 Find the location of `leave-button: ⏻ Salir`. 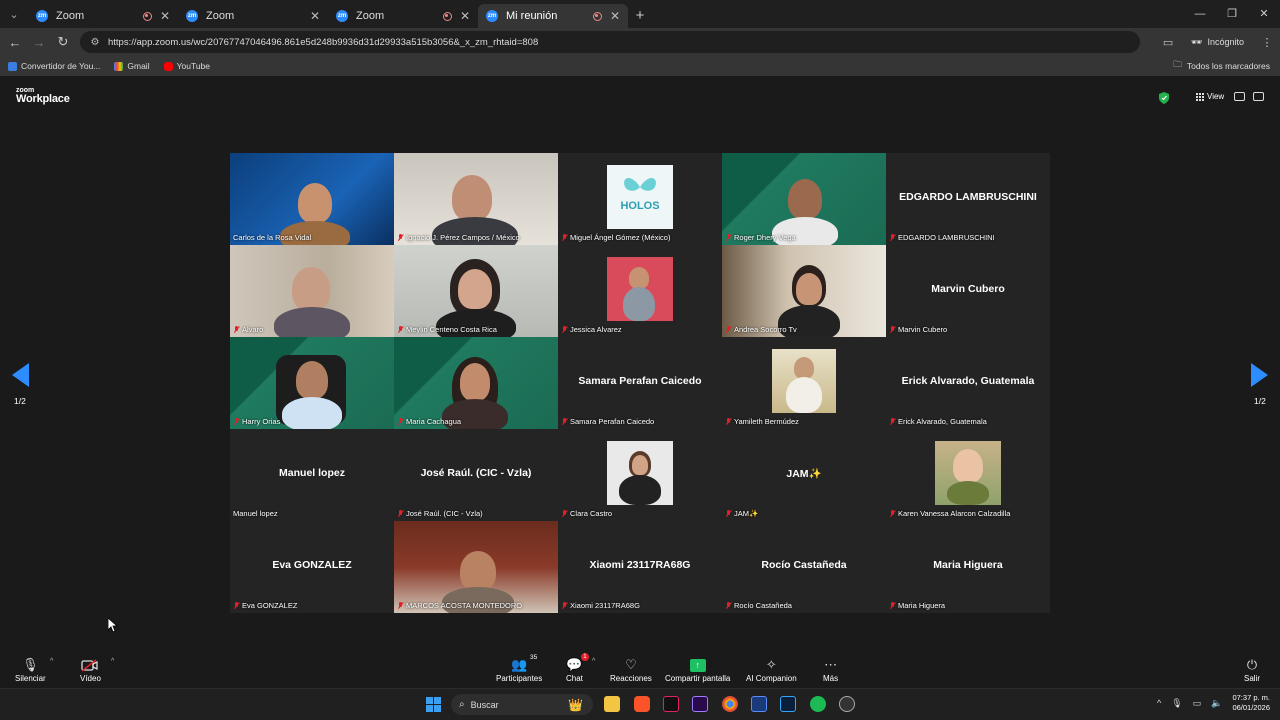

leave-button: ⏻ Salir is located at coordinates (1252, 669).